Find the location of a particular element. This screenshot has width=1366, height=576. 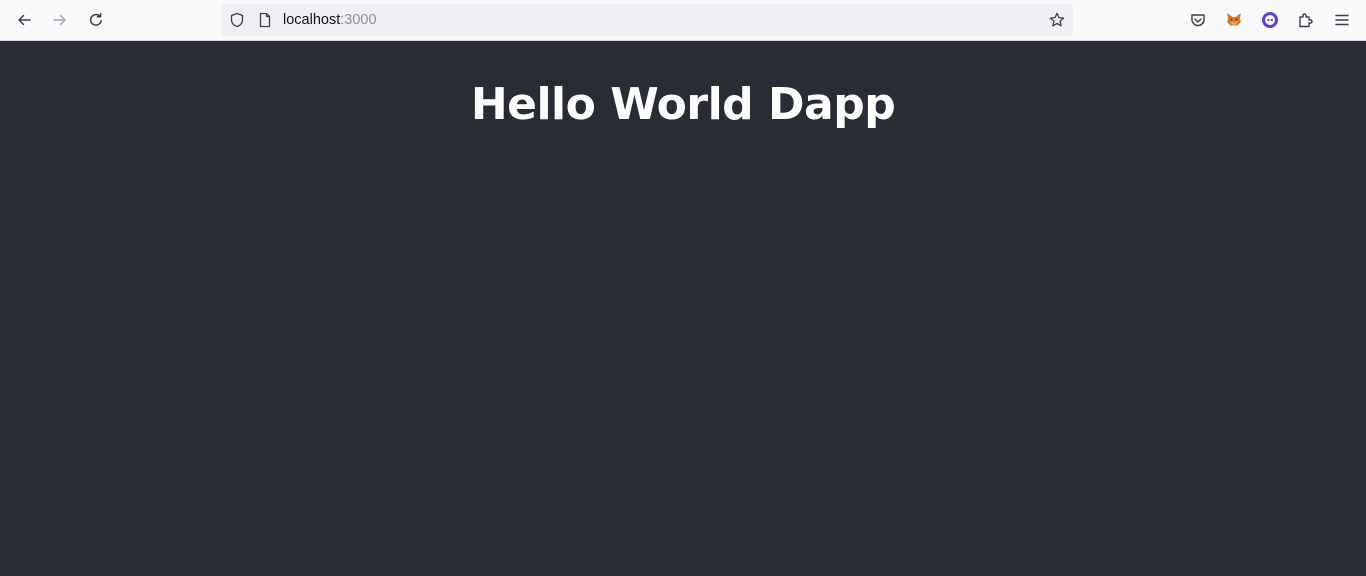

hamburger-icon is located at coordinates (1342, 20).